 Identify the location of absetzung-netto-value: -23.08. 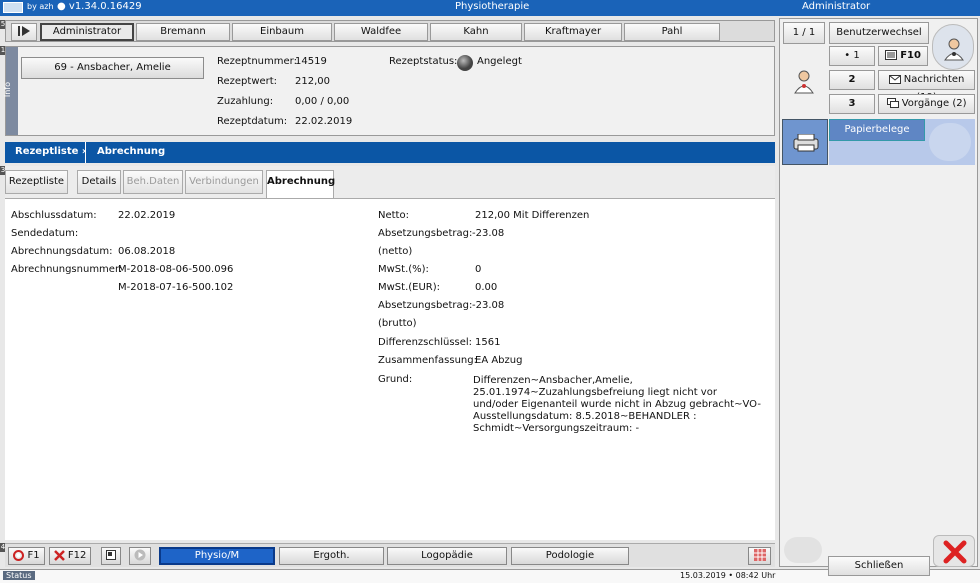
(488, 233).